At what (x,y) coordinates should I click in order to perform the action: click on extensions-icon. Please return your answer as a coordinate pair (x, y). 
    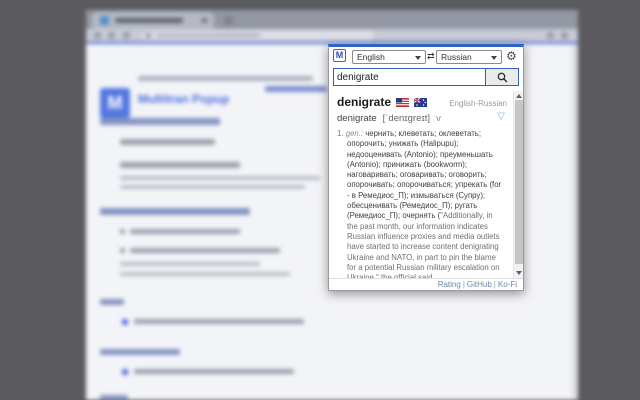
    Looking at the image, I should click on (550, 35).